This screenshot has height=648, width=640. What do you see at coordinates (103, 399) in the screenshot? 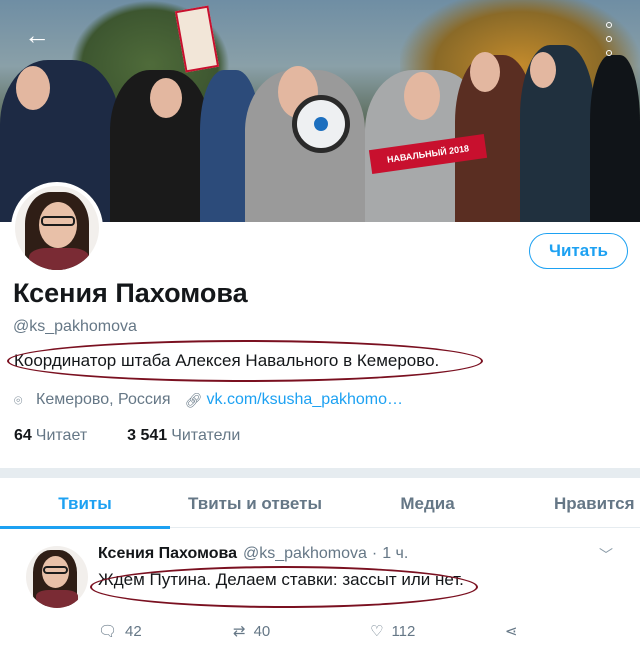
I see `profile-location: Кемерово, Россия` at bounding box center [103, 399].